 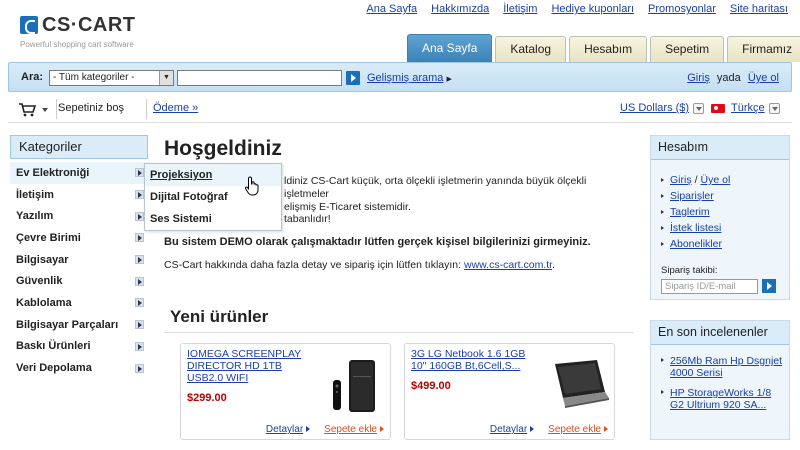 What do you see at coordinates (35, 109) in the screenshot?
I see `cart-icon` at bounding box center [35, 109].